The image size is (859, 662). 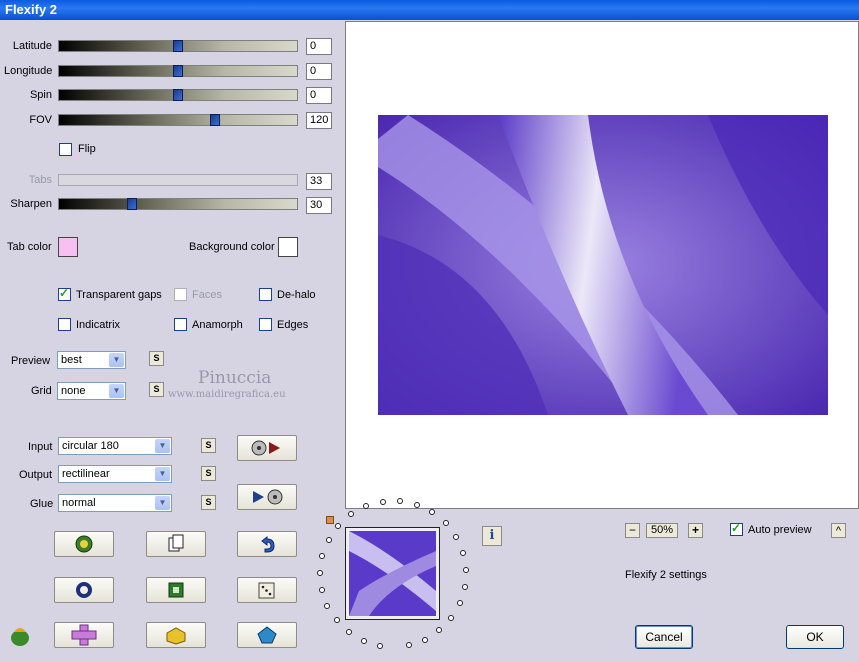 What do you see at coordinates (319, 95) in the screenshot?
I see `spin-input: 0` at bounding box center [319, 95].